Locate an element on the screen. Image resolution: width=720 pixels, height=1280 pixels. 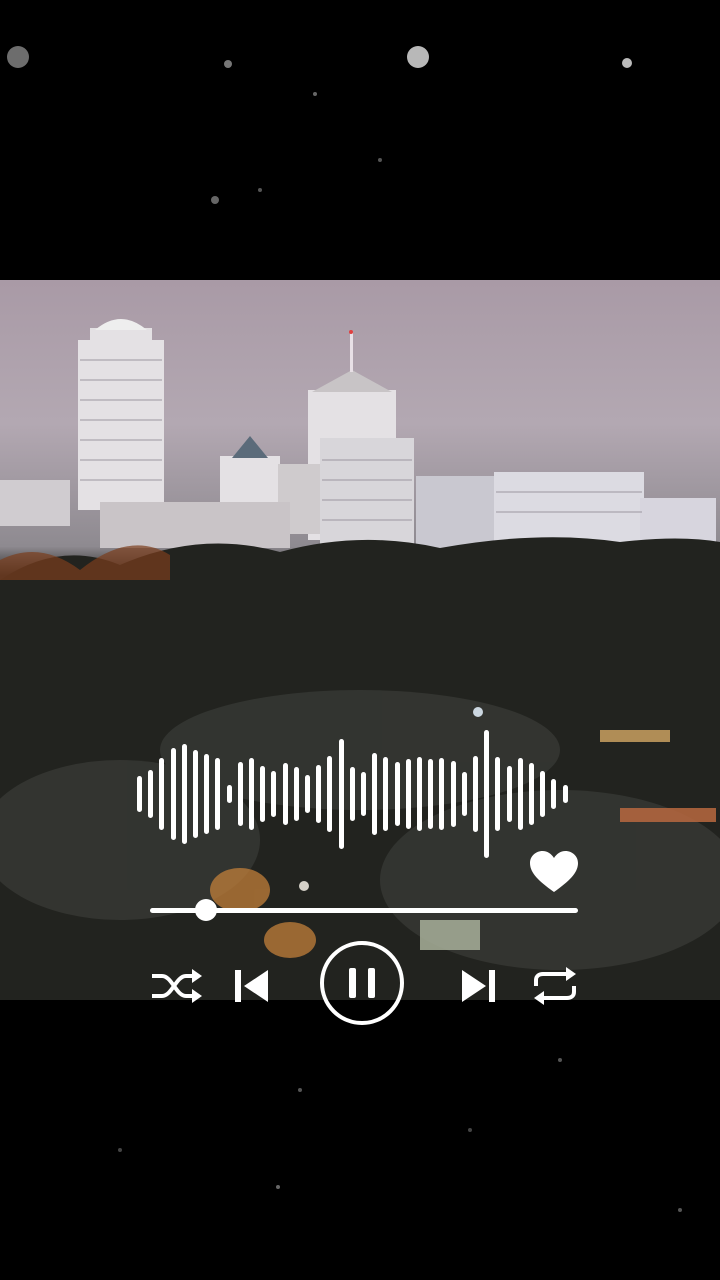
shuffle-icon is located at coordinates (177, 986).